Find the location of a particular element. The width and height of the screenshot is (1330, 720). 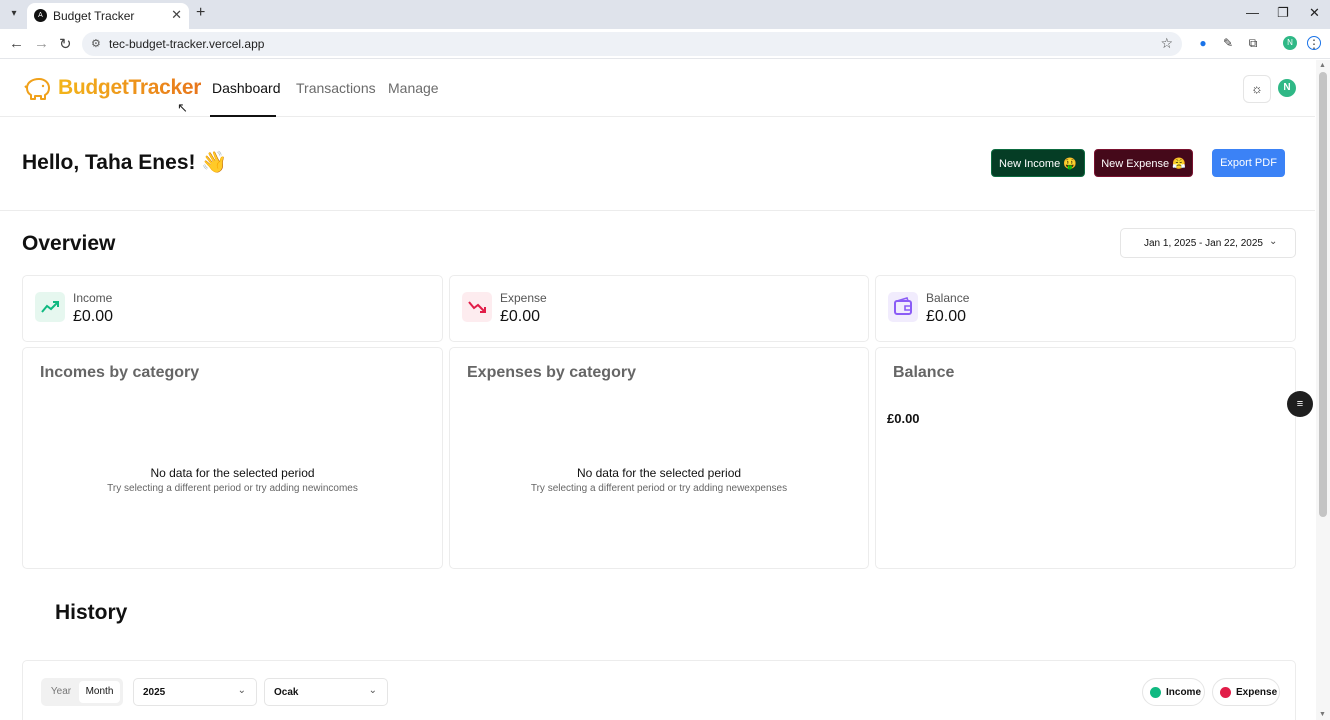

legend-income: Income is located at coordinates (1173, 692).